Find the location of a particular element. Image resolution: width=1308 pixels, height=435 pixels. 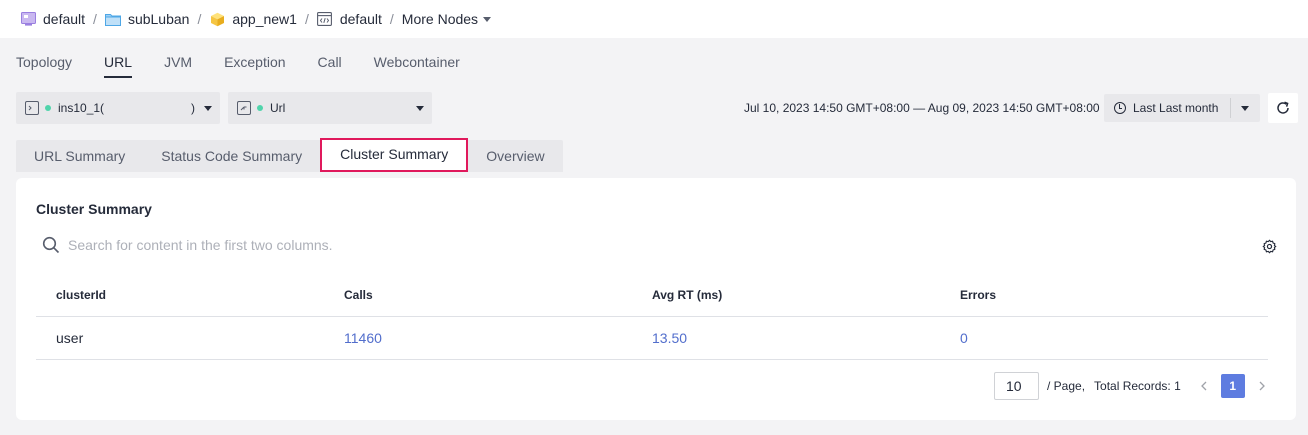

breadcrumb-label: subLuban is located at coordinates (158, 19).